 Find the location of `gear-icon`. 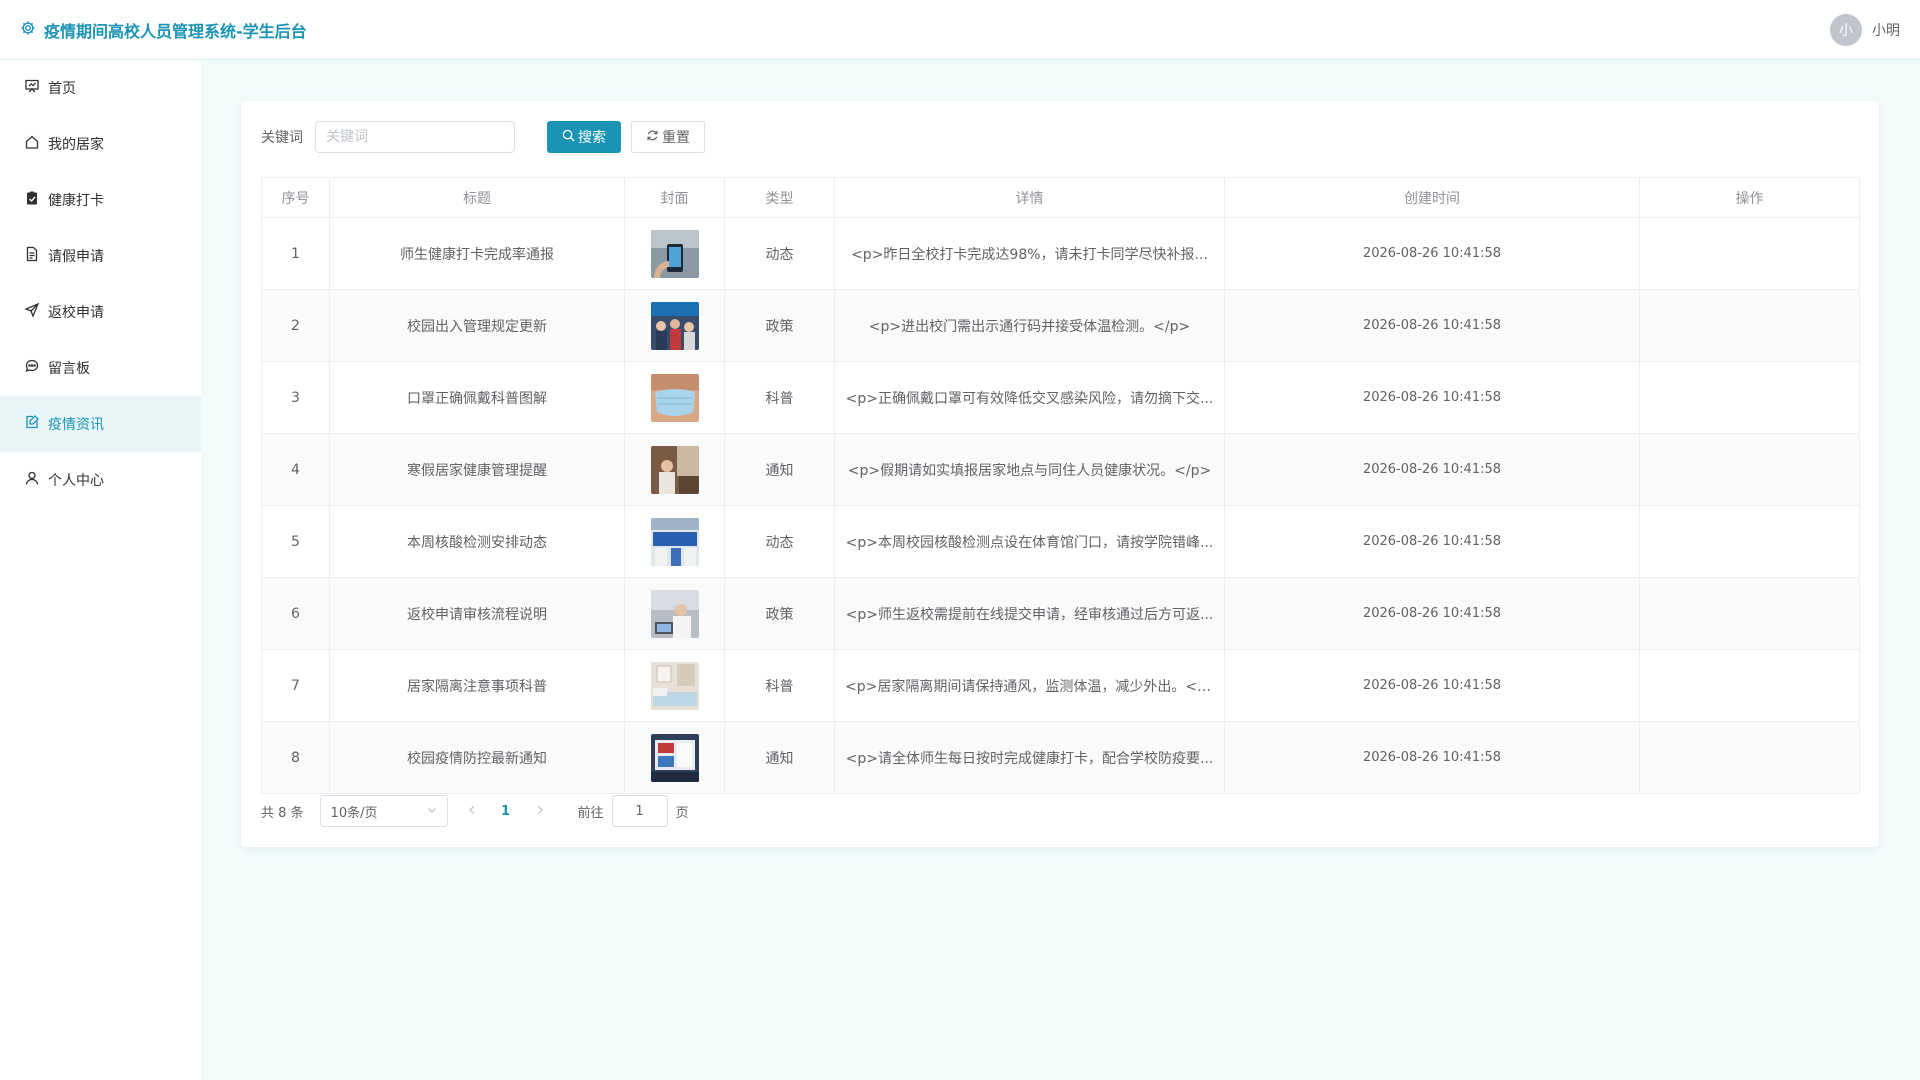

gear-icon is located at coordinates (28, 30).